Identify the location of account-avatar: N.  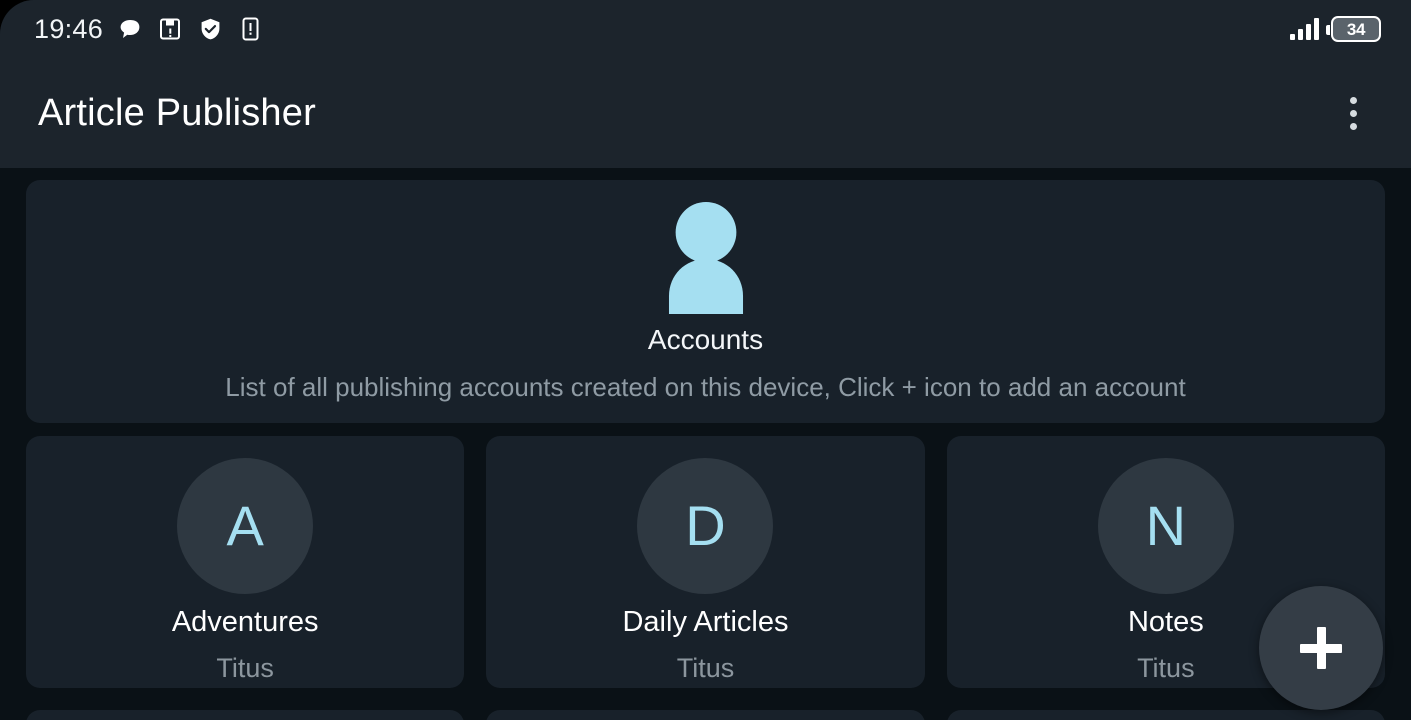
(1165, 526).